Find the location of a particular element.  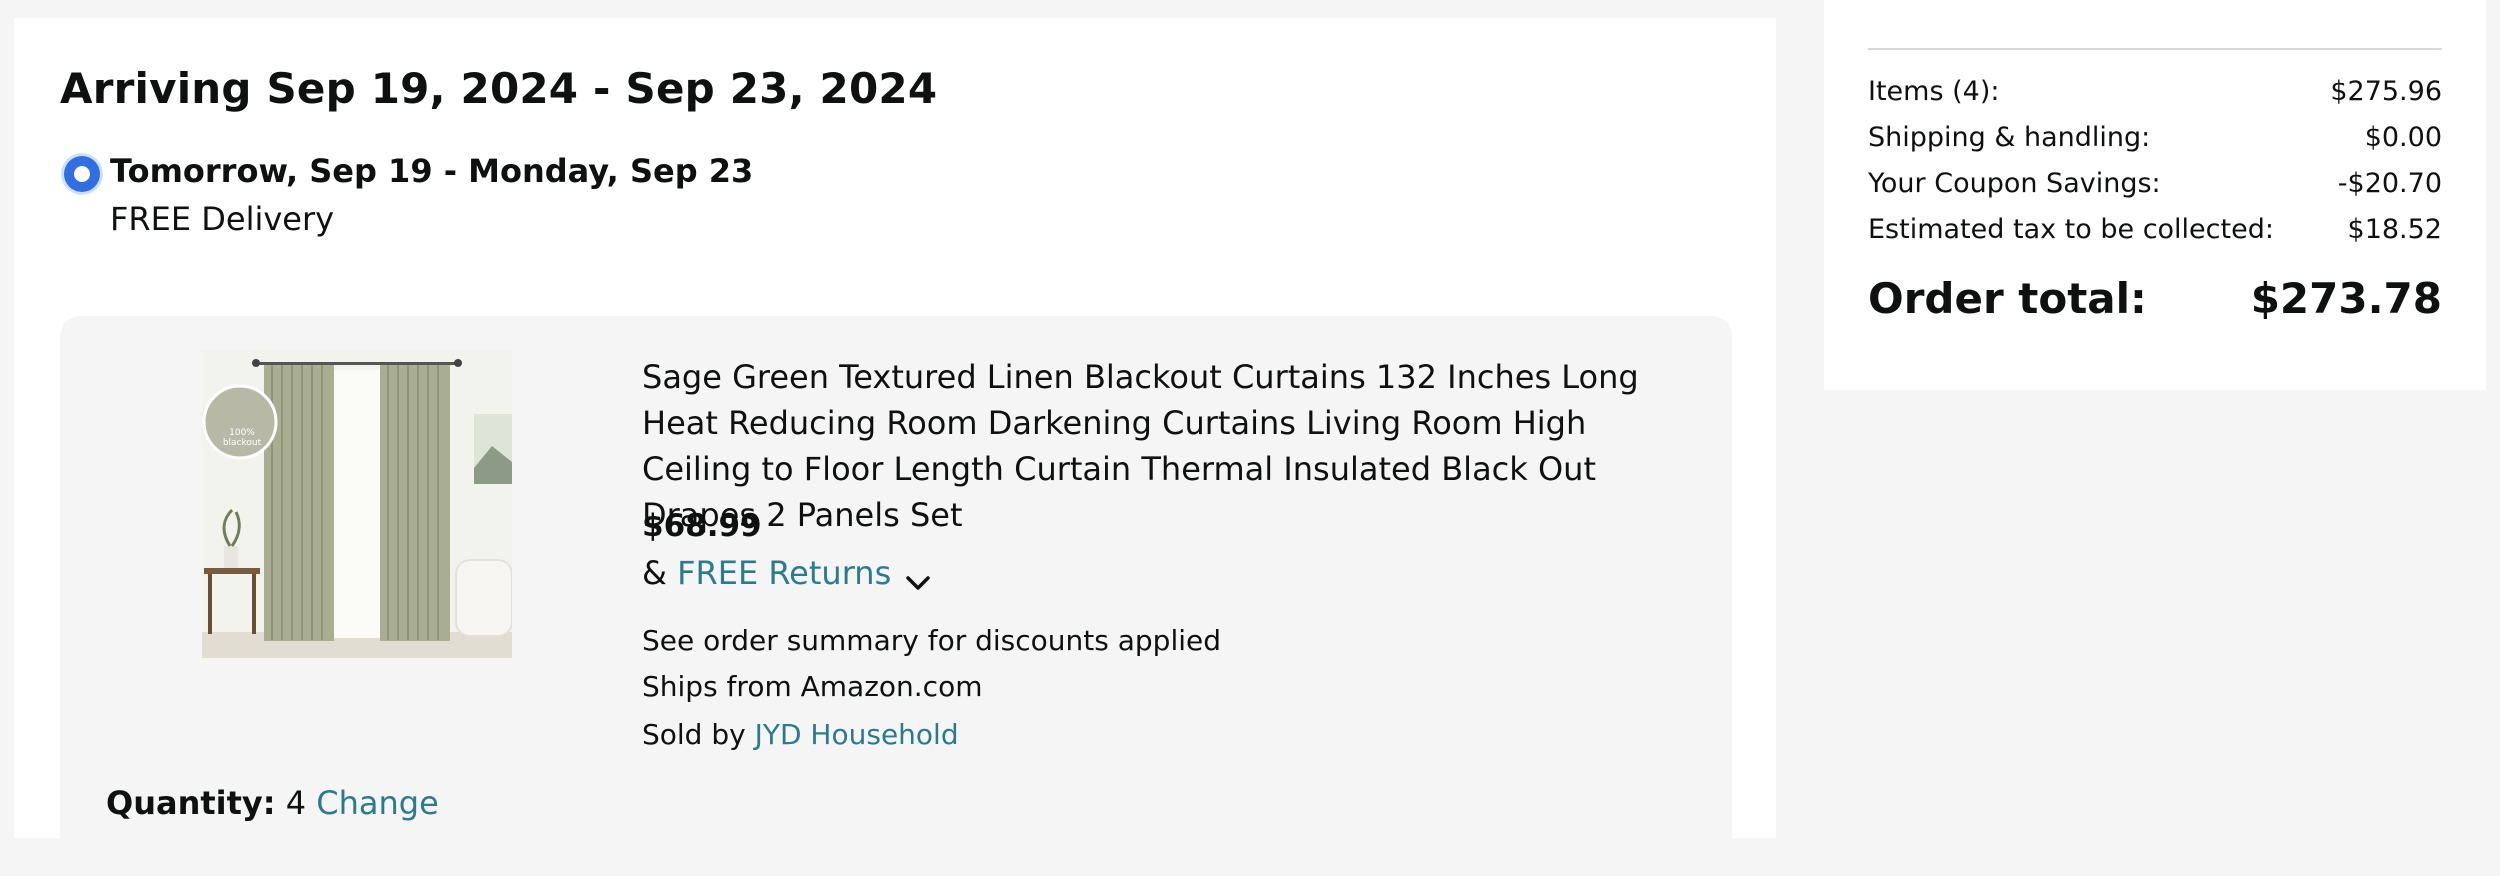

summary-value: -$20.70 is located at coordinates (2389, 183).